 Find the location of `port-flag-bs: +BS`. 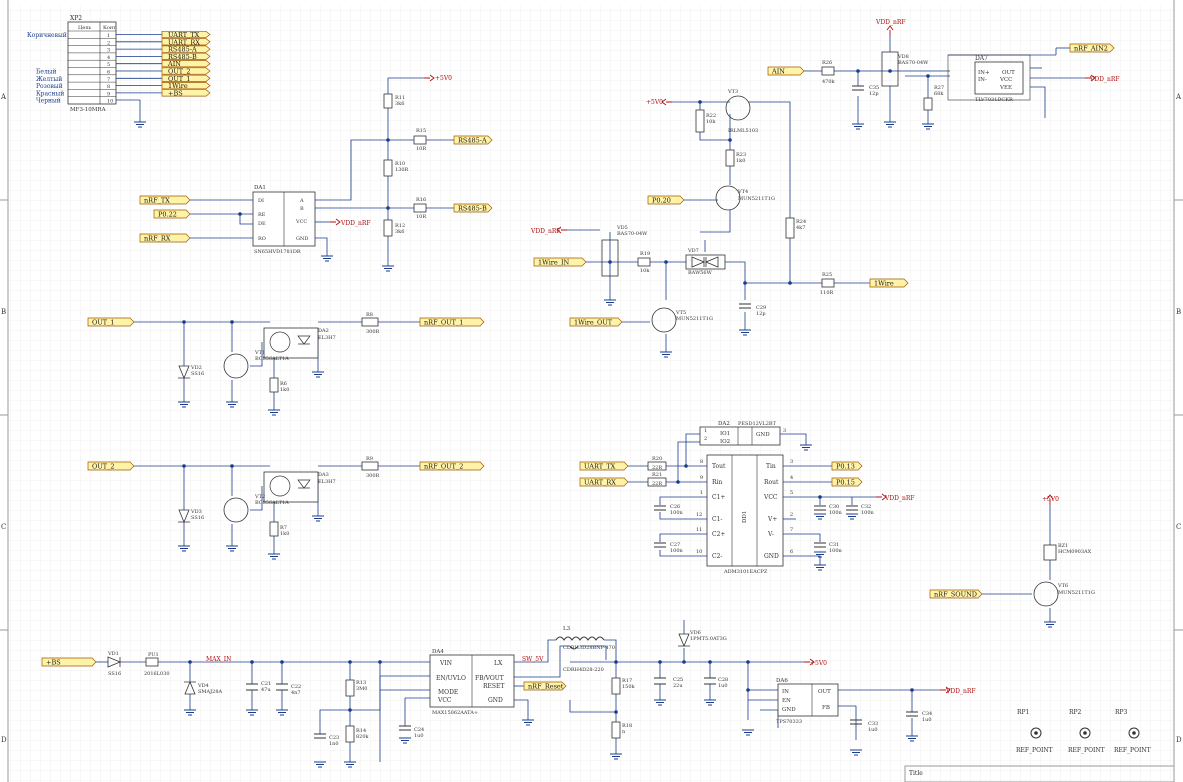

port-flag-bs: +BS is located at coordinates (69, 662).